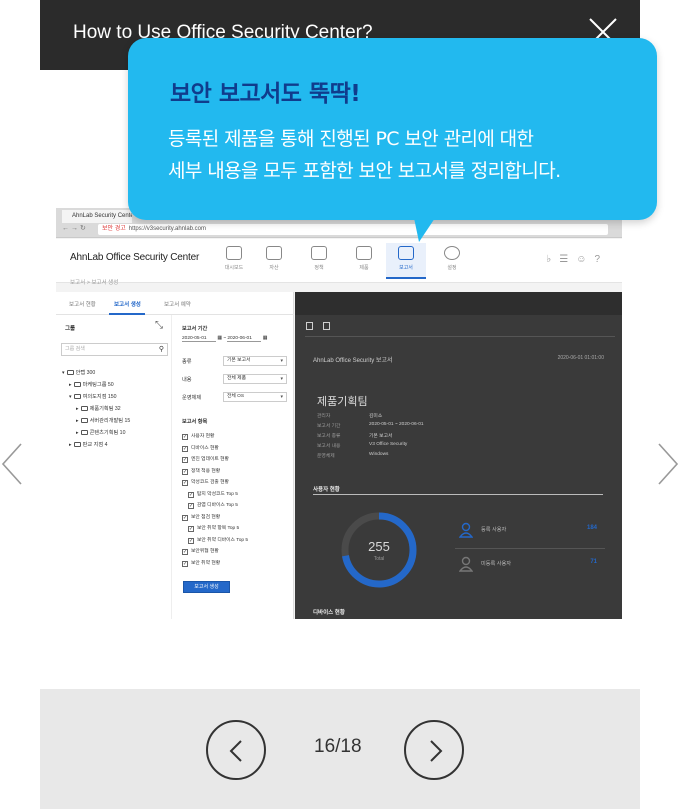 This screenshot has width=680, height=809. I want to click on pdf-icon, so click(326, 326).